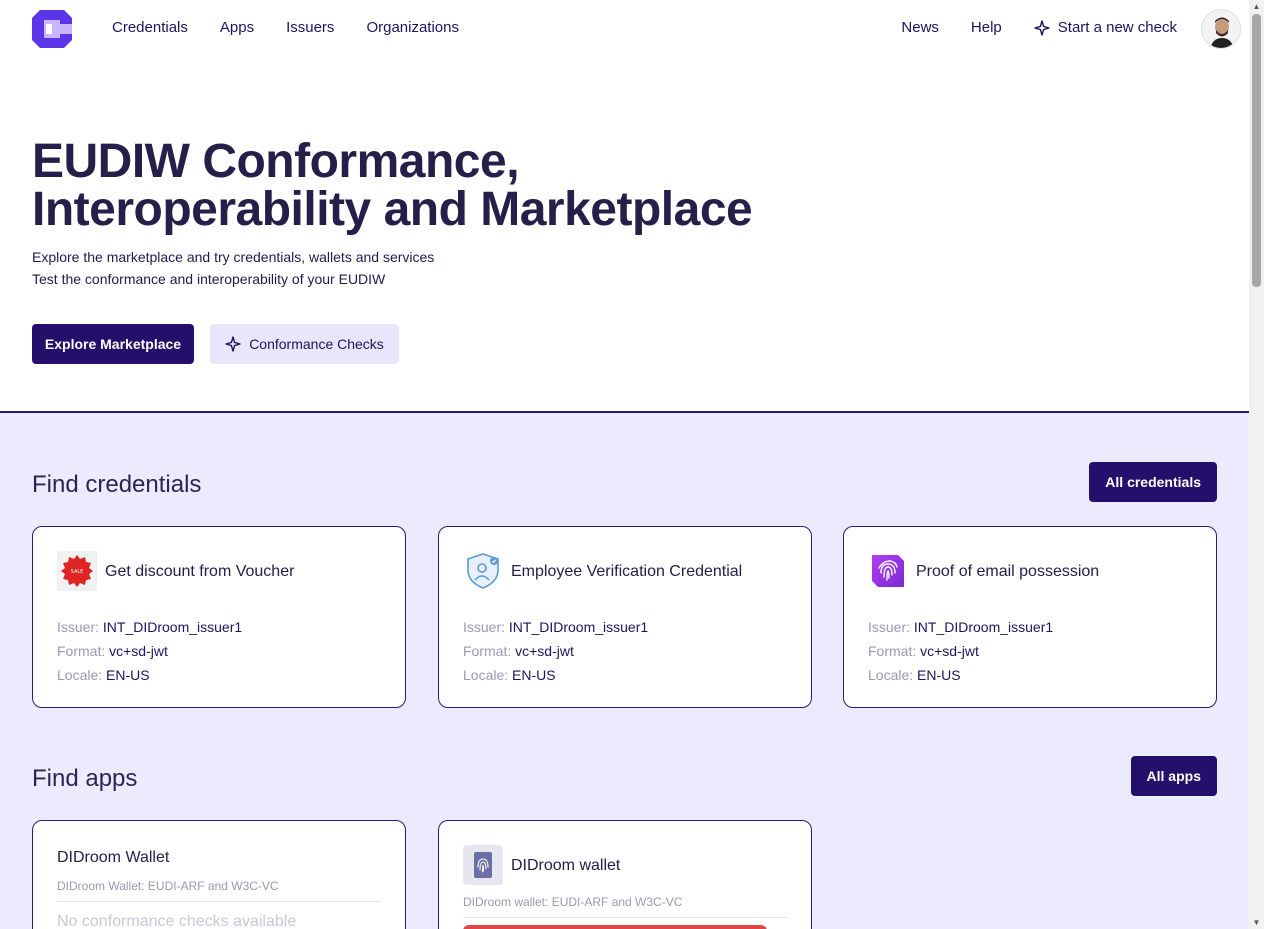 This screenshot has width=1264, height=929. I want to click on conformance-checks-label: Conformance Checks, so click(316, 344).